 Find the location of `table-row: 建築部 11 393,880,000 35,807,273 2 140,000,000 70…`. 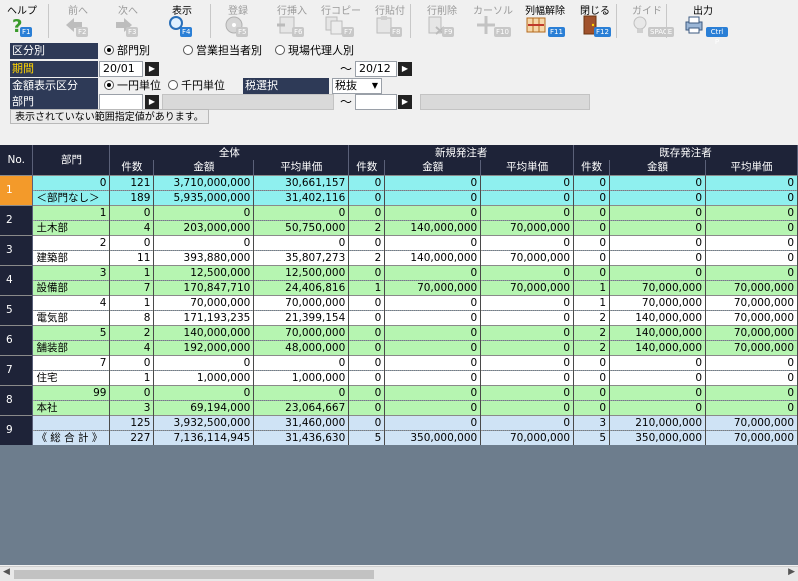

table-row: 建築部 11 393,880,000 35,807,273 2 140,000,000 70… is located at coordinates (399, 257).